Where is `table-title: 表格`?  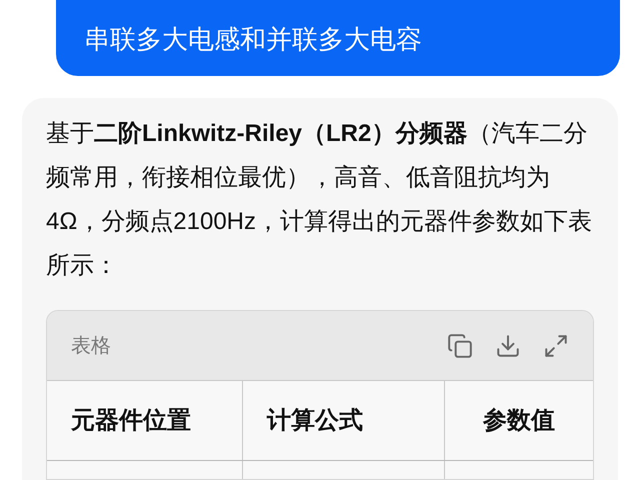
table-title: 表格 is located at coordinates (91, 346).